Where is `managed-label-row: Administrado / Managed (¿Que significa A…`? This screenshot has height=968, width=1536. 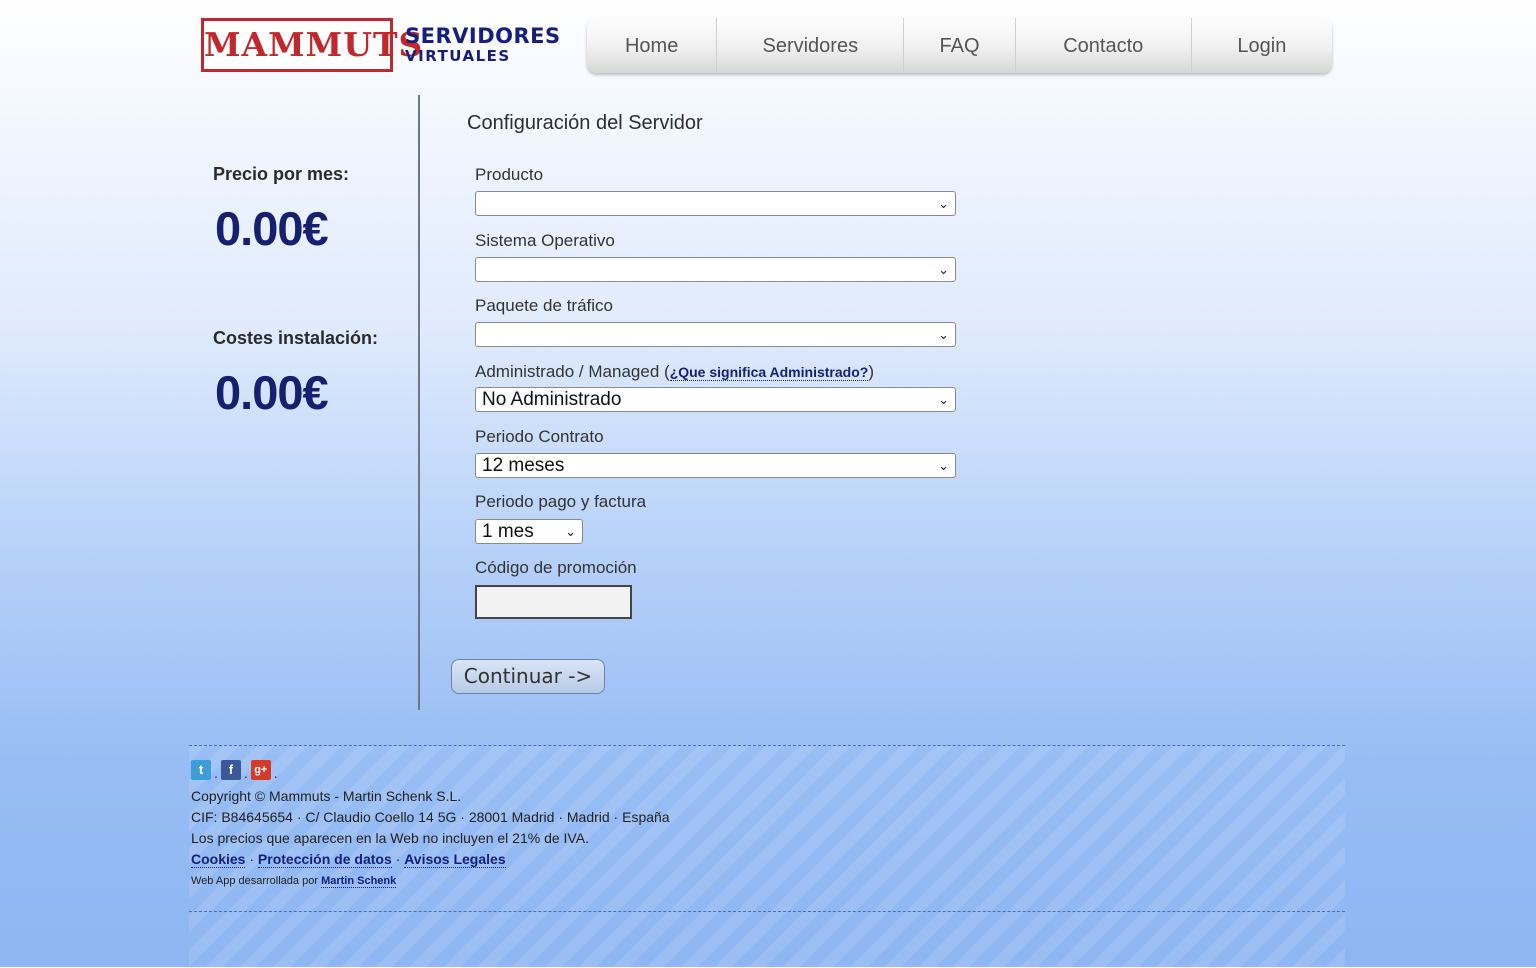 managed-label-row: Administrado / Managed (¿Que significa A… is located at coordinates (674, 372).